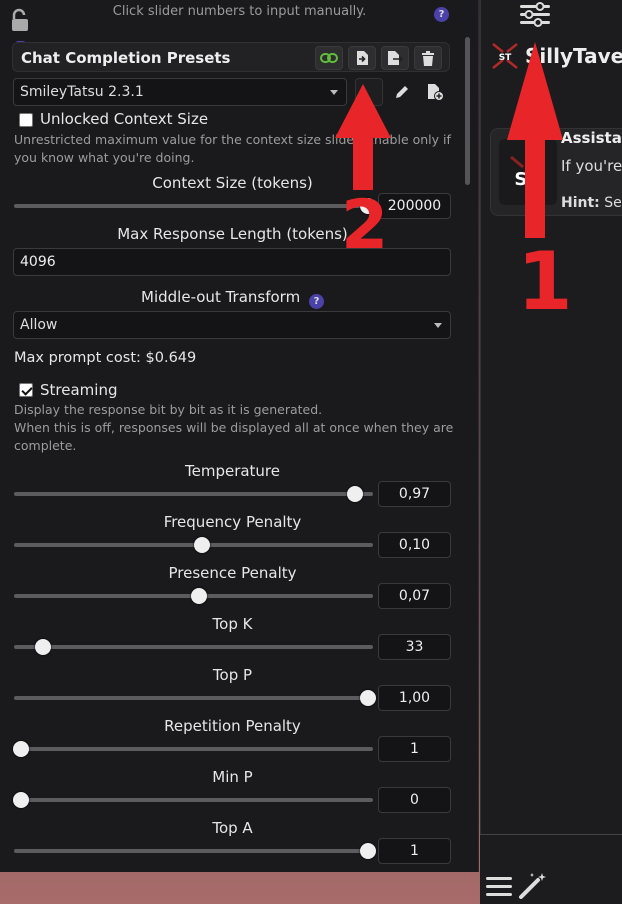 The image size is (622, 904). I want to click on delete-preset-button, so click(428, 58).